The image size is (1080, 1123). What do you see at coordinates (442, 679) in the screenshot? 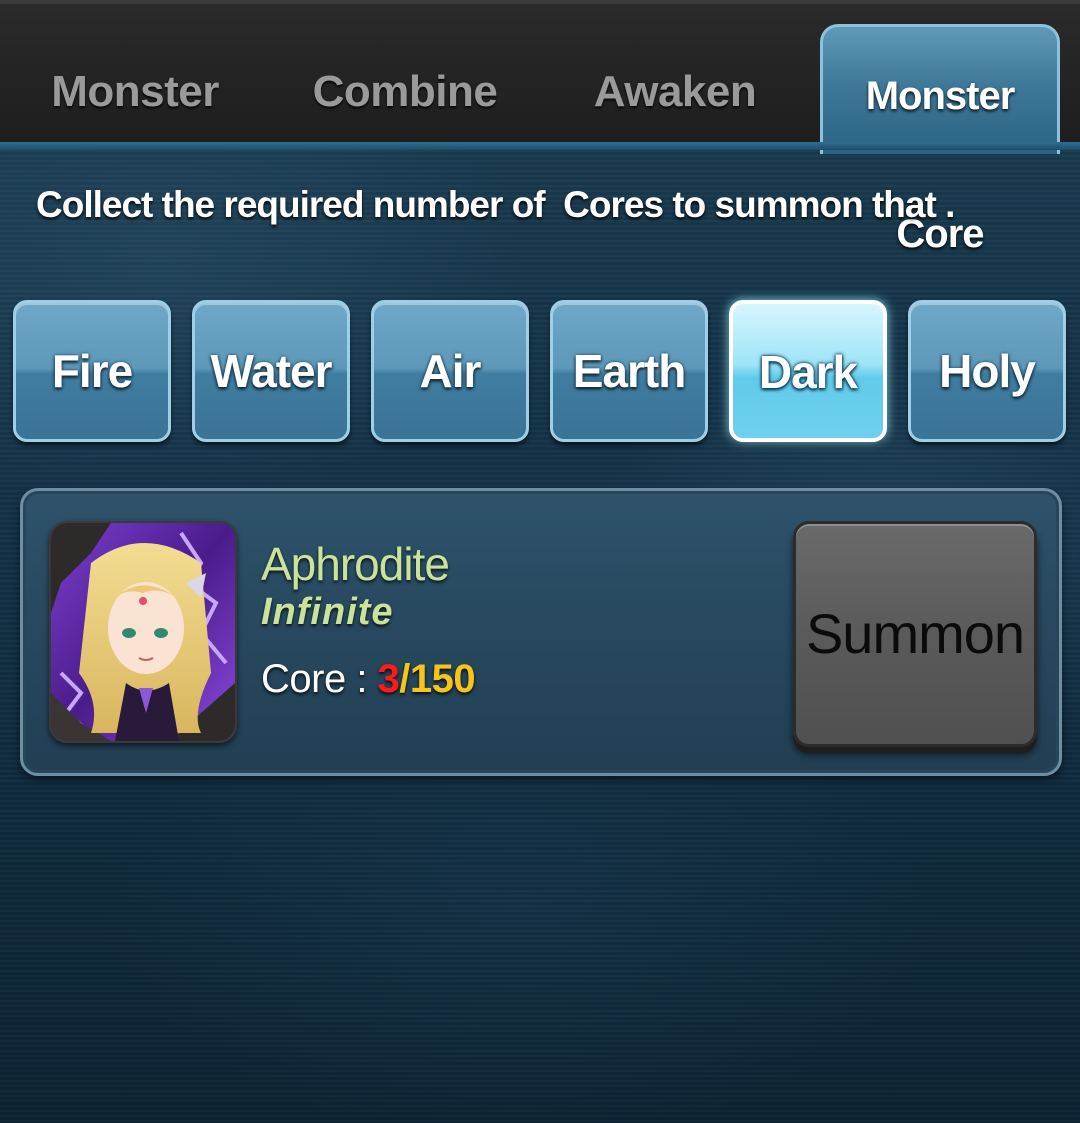
I see `core-total-value: 150` at bounding box center [442, 679].